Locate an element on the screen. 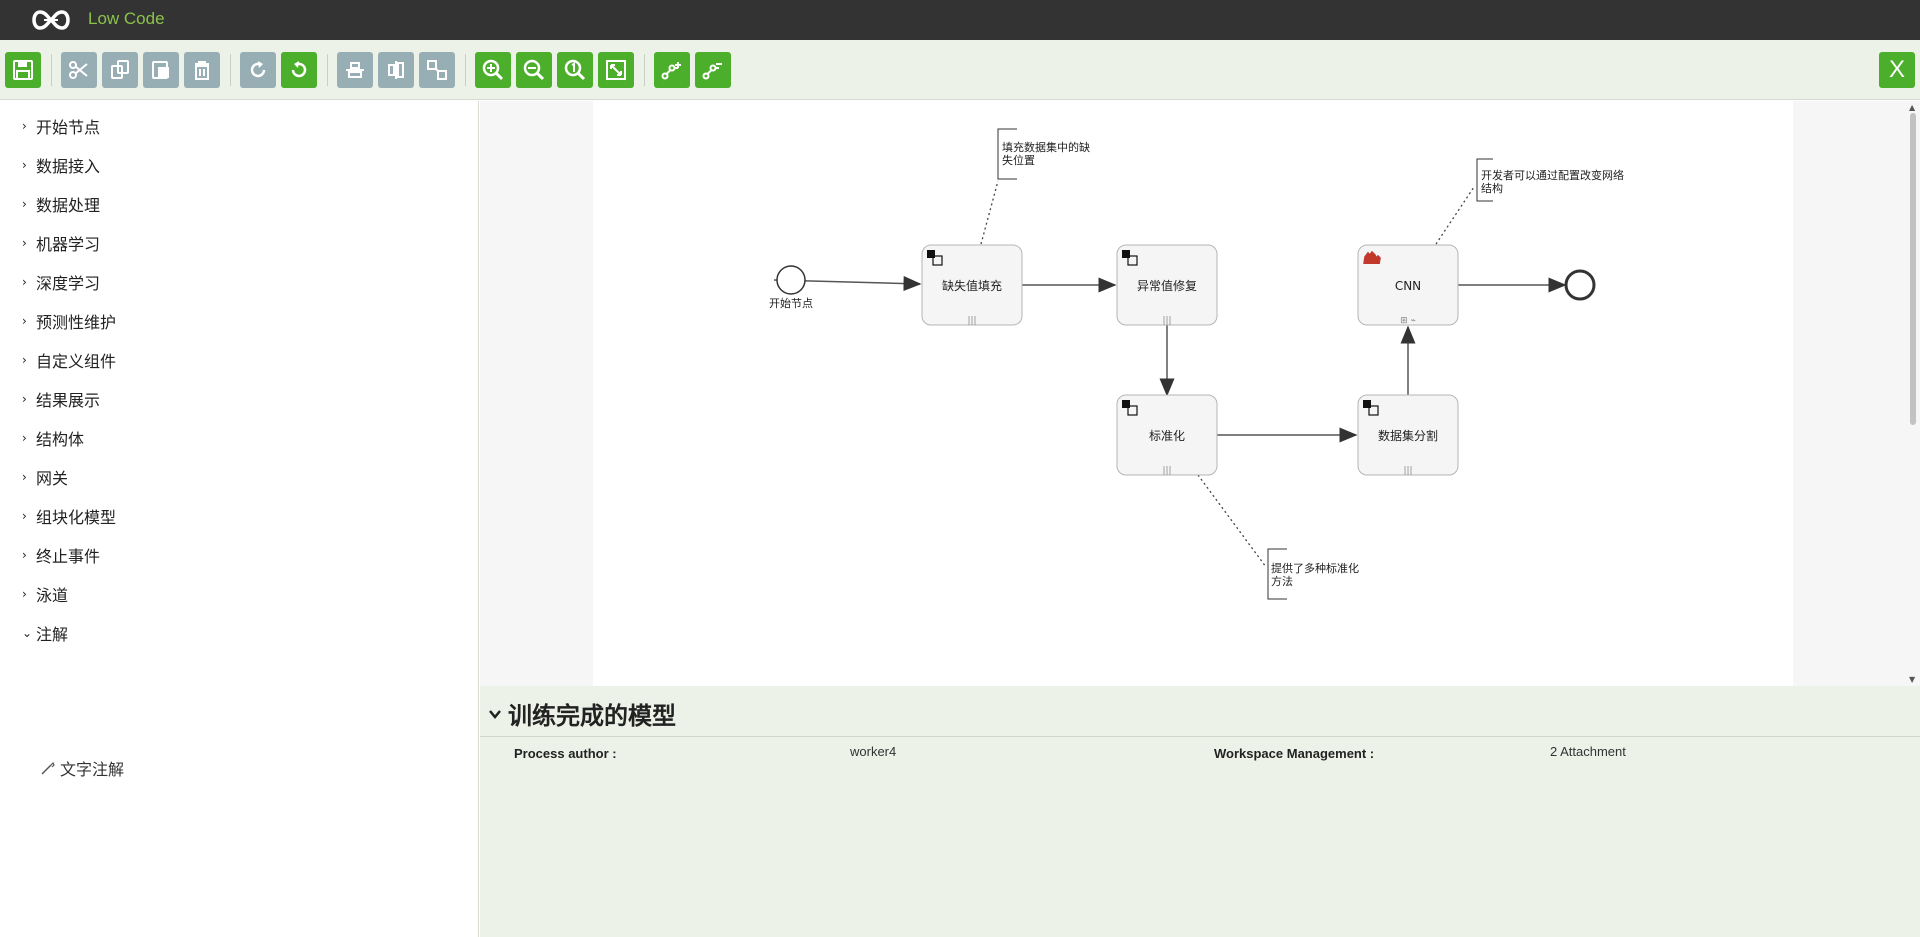 The height and width of the screenshot is (937, 1920). add-bendpoint-icon is located at coordinates (671, 71).